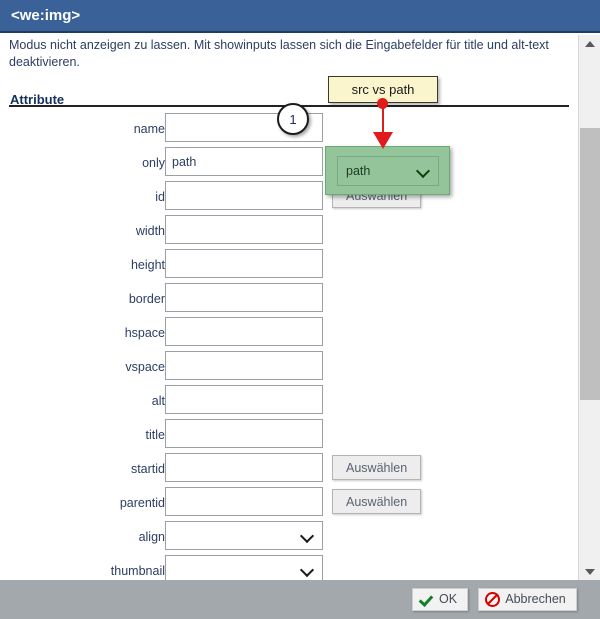  Describe the element at coordinates (146, 299) in the screenshot. I see `form-row-label: border` at that location.